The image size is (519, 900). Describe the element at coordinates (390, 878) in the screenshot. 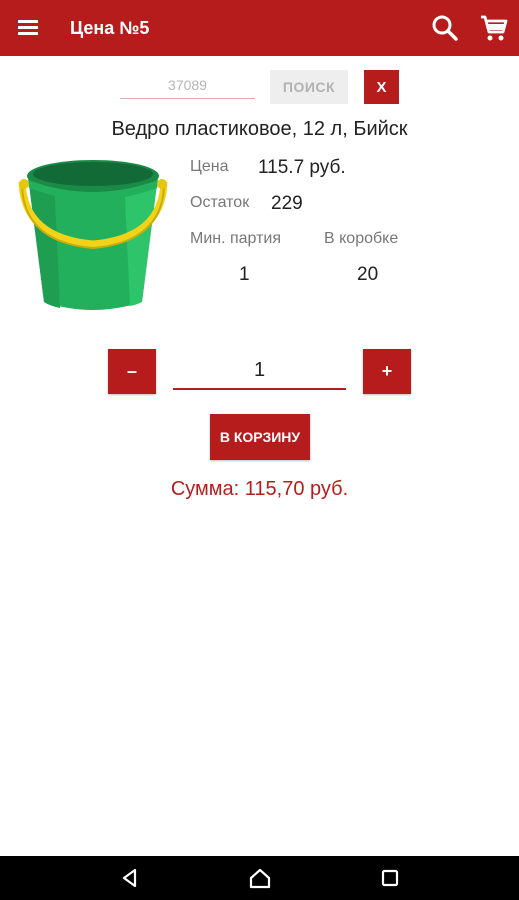

I see `recents-square-icon` at that location.